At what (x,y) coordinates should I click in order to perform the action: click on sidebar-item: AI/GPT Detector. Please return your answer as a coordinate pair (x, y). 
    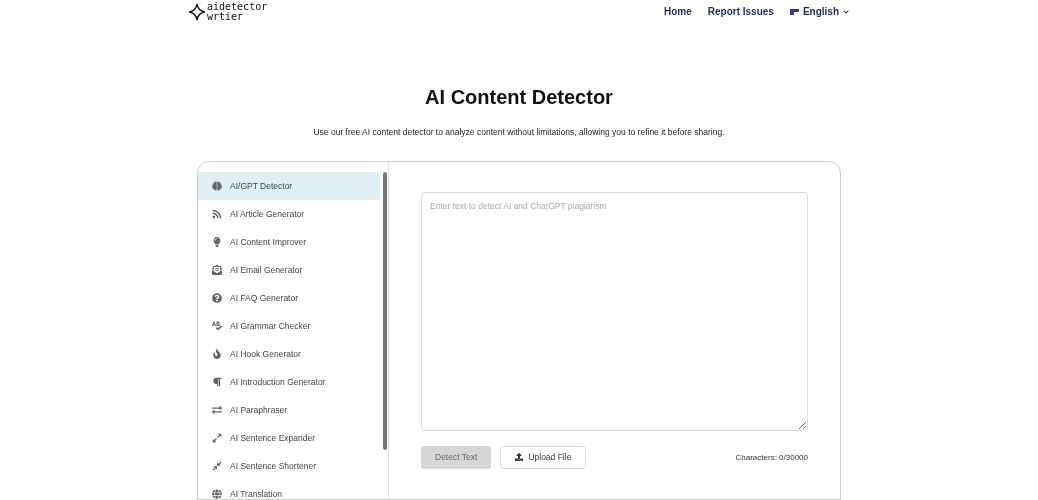
    Looking at the image, I should click on (289, 185).